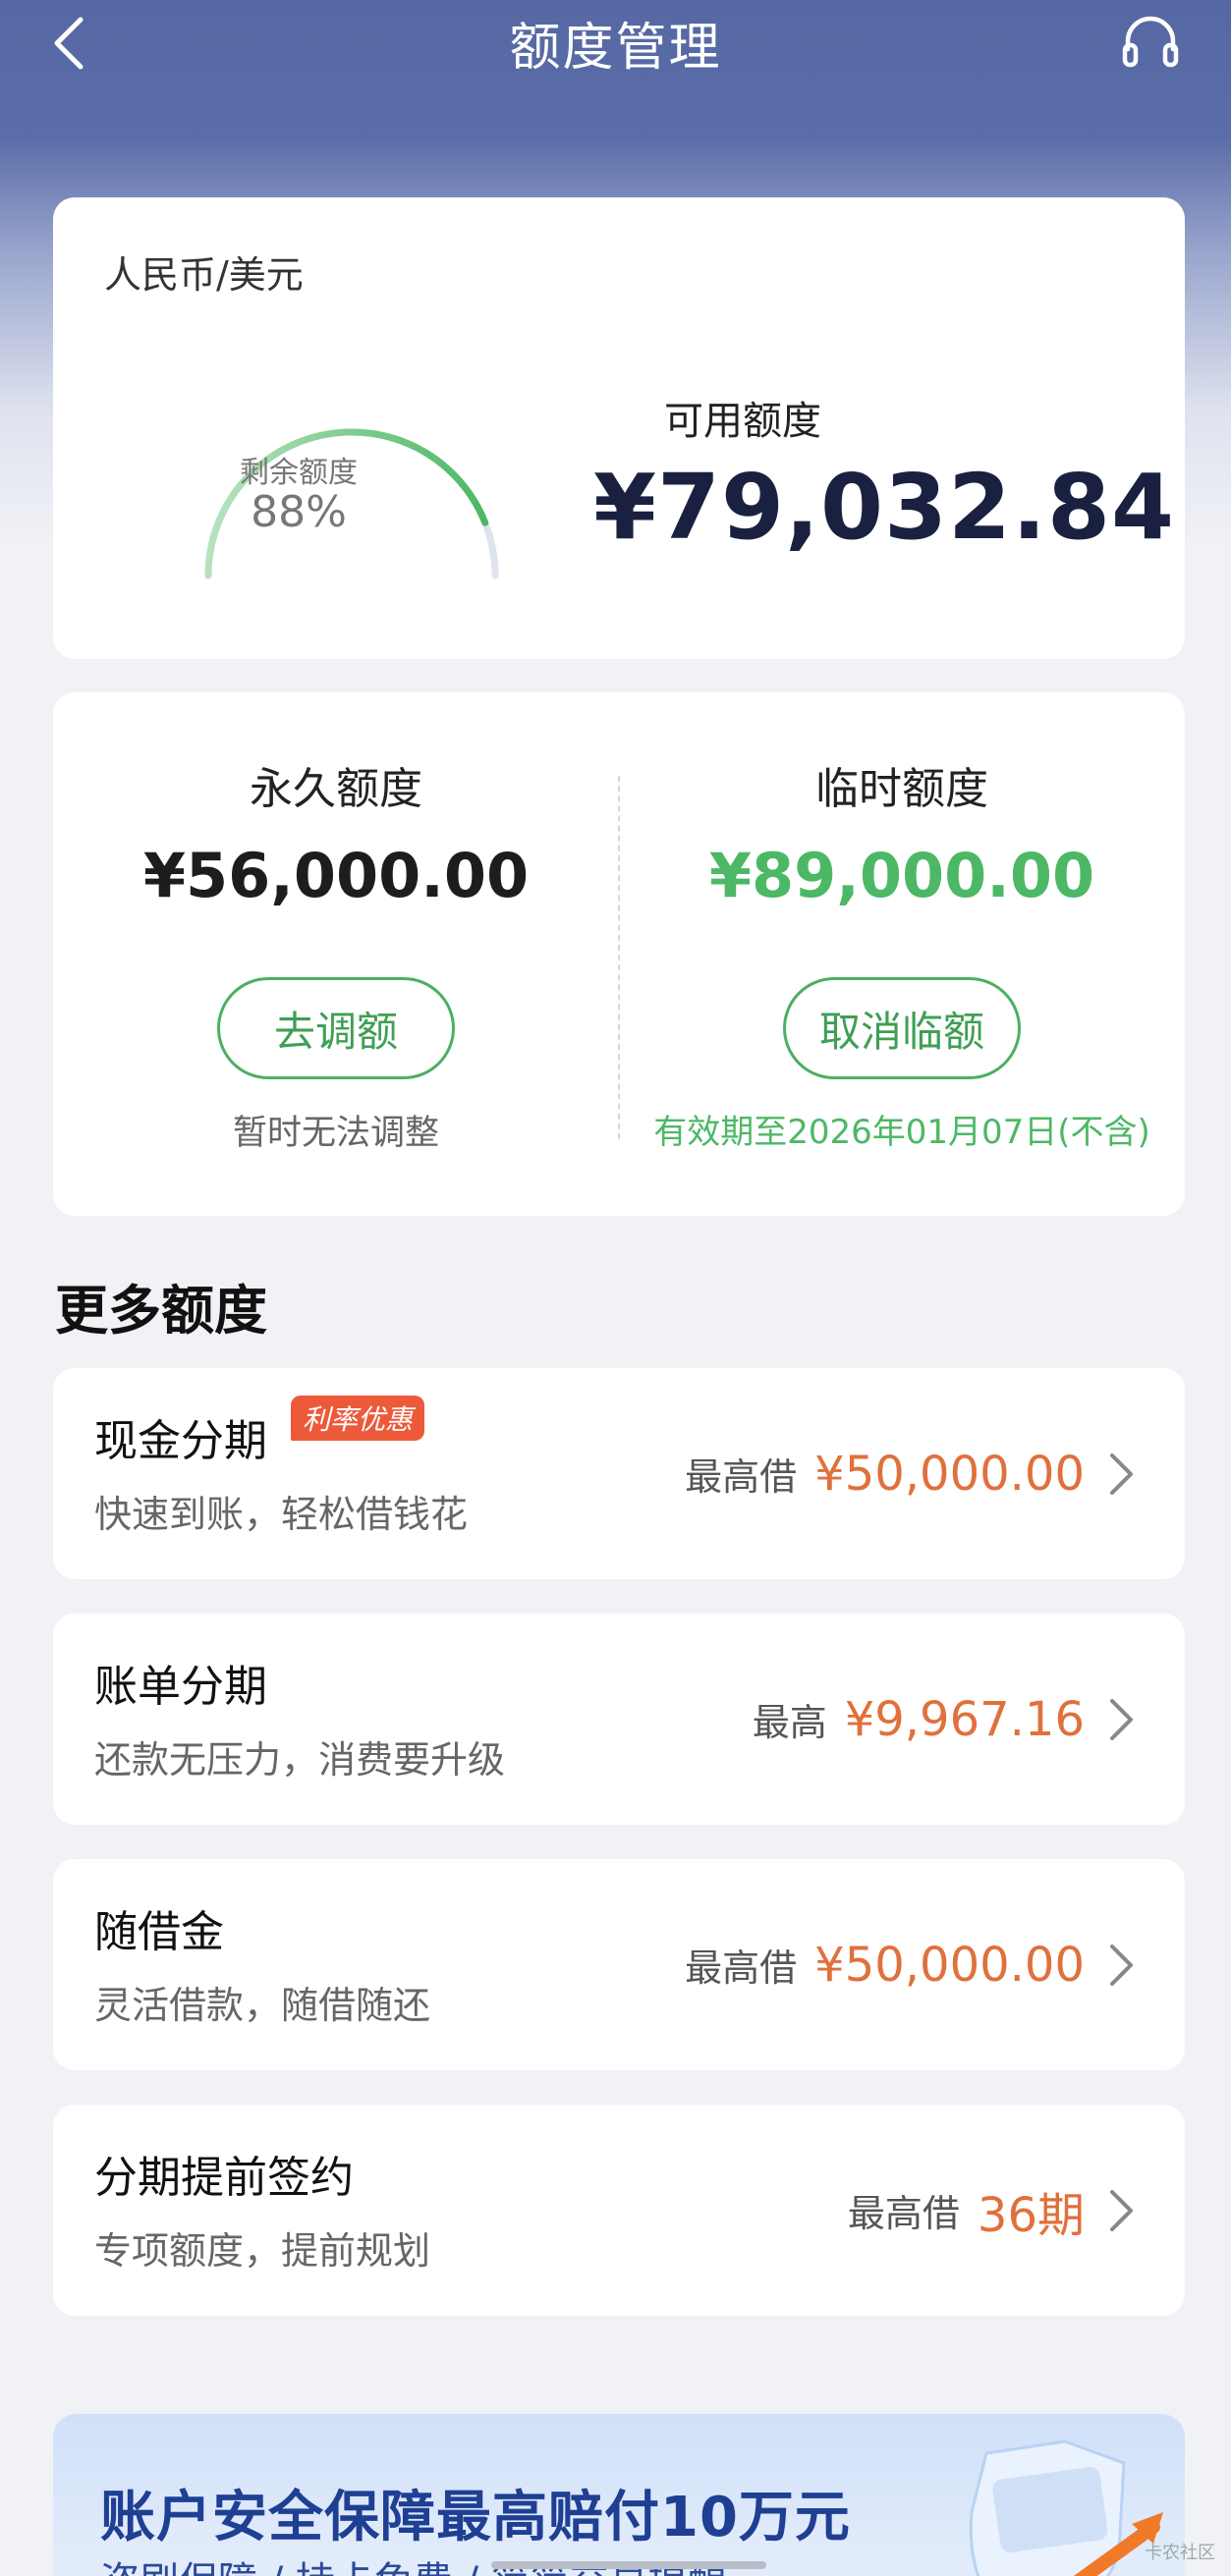 The height and width of the screenshot is (2576, 1231). What do you see at coordinates (1031, 2215) in the screenshot?
I see `list-item-value: 36期` at bounding box center [1031, 2215].